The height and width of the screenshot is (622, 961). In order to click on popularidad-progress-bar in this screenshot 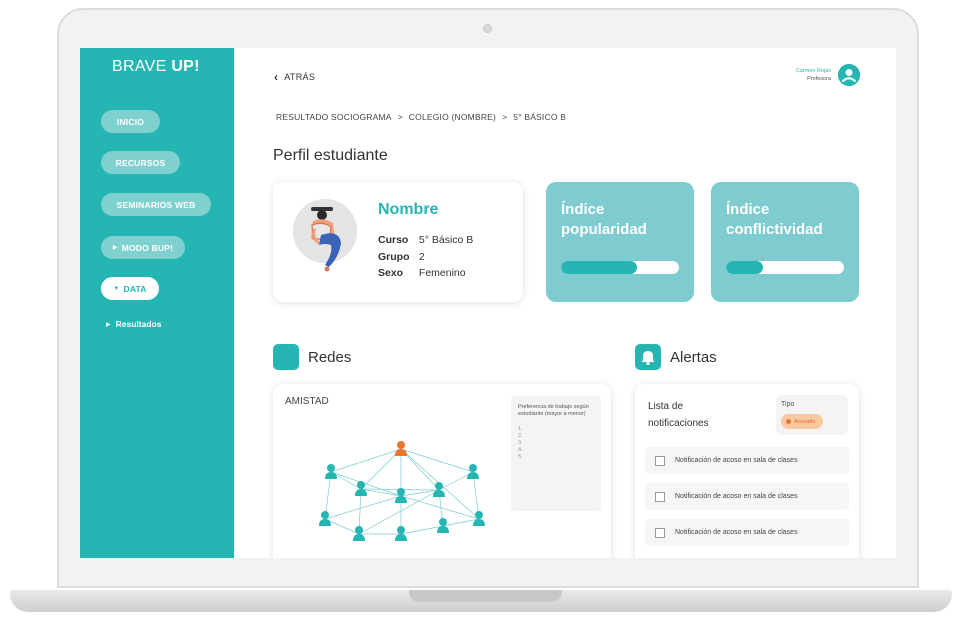, I will do `click(620, 267)`.